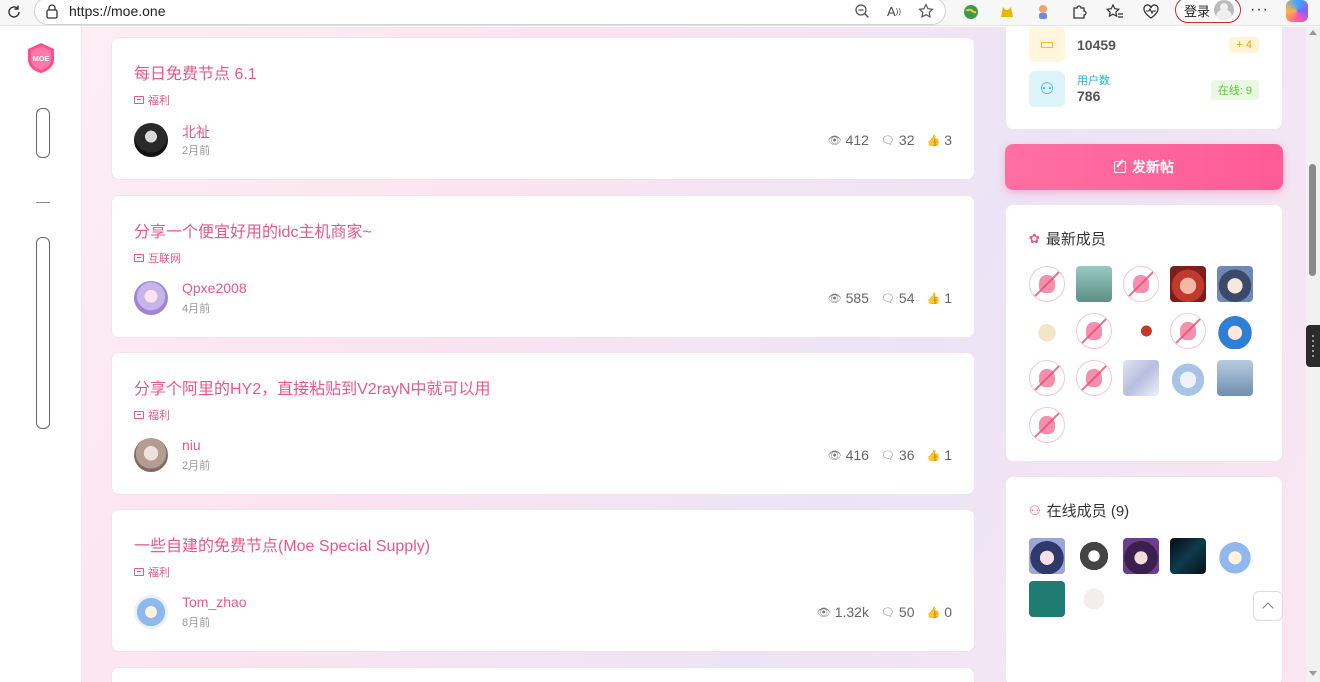 The height and width of the screenshot is (682, 1320). What do you see at coordinates (1079, 511) in the screenshot?
I see `online-members-title: ⚇ 在线成员 (9)` at bounding box center [1079, 511].